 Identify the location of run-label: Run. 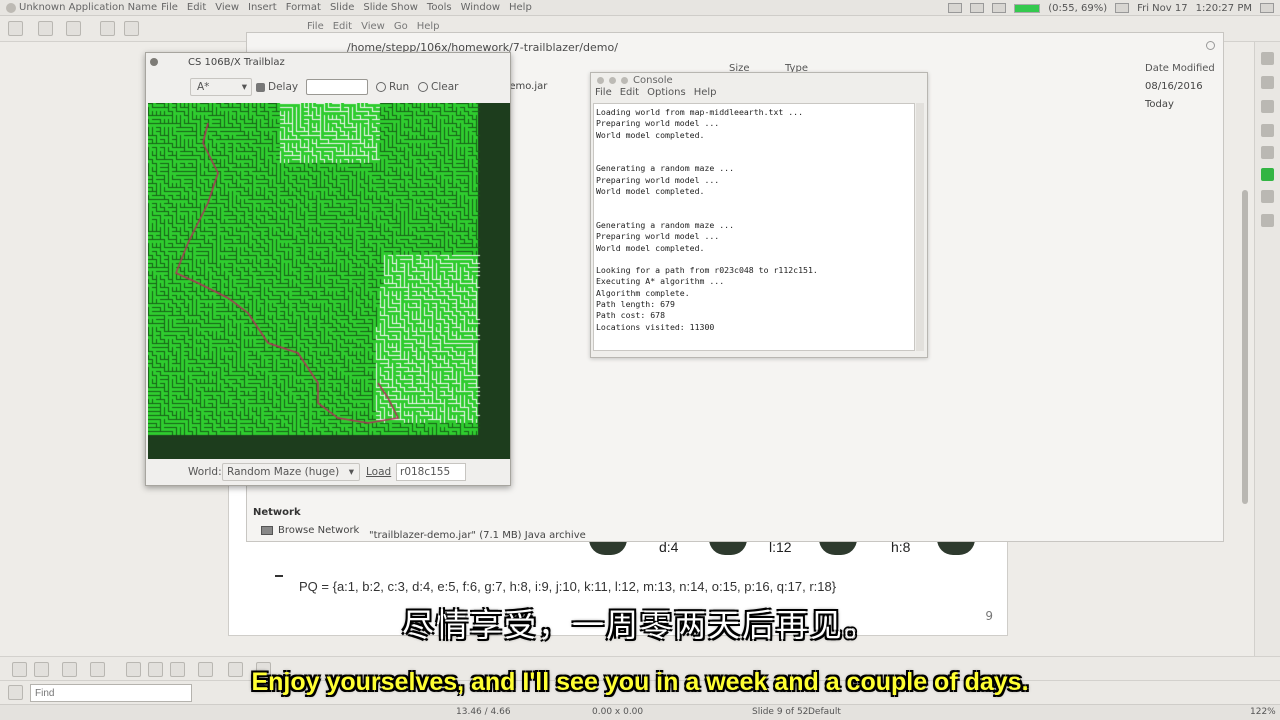
(399, 87).